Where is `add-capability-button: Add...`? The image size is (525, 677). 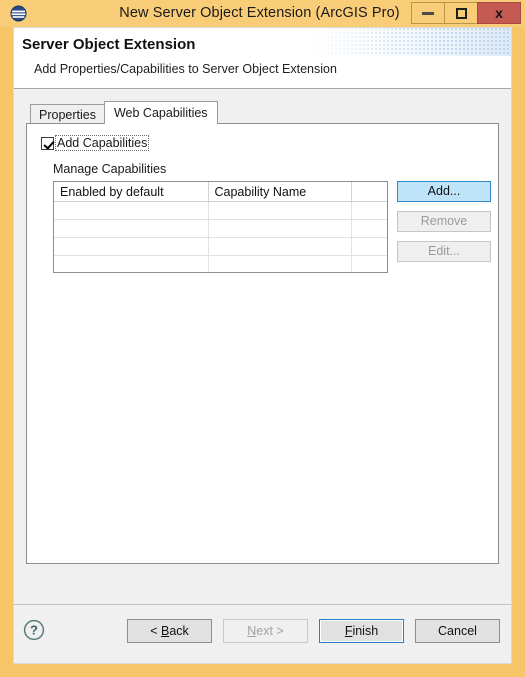
add-capability-button: Add... is located at coordinates (444, 191).